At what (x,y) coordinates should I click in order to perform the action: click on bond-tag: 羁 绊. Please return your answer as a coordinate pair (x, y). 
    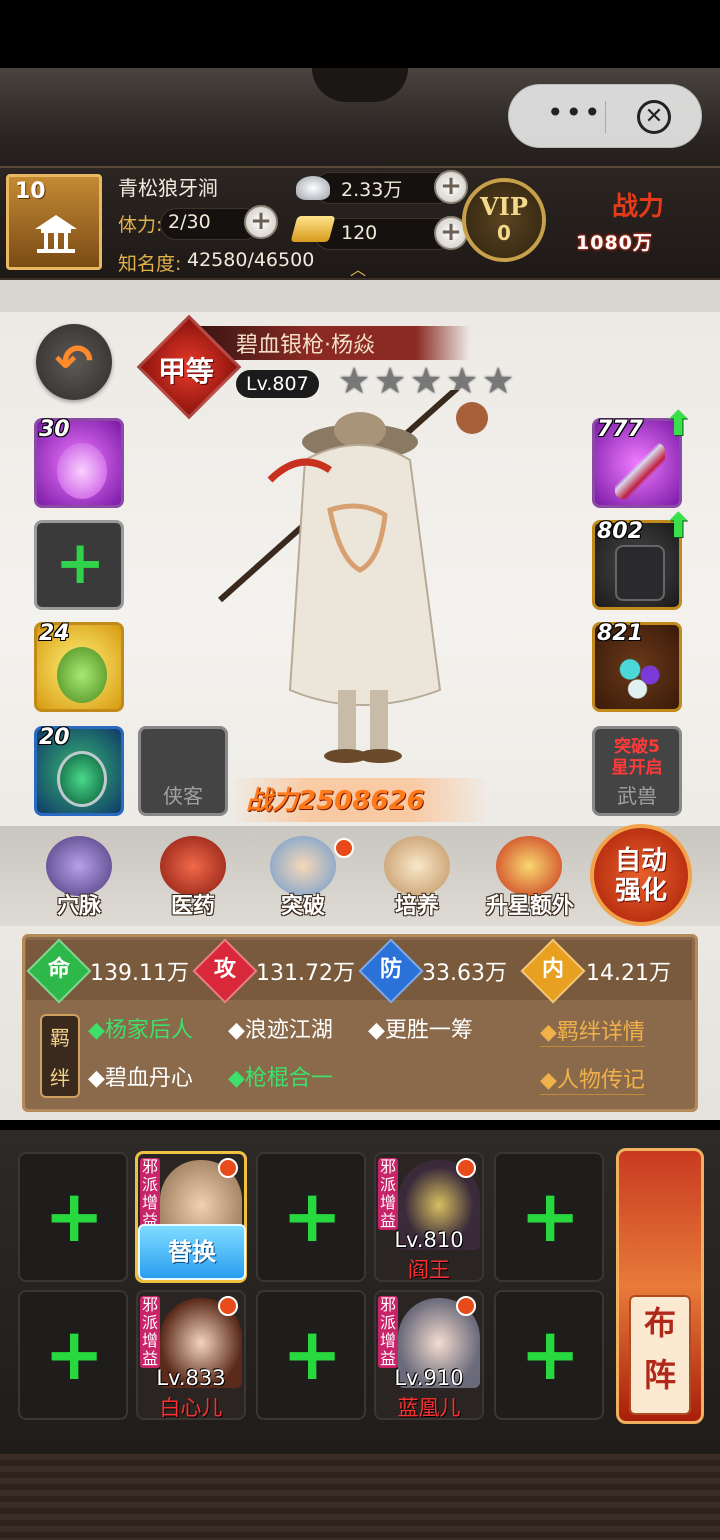
    Looking at the image, I should click on (60, 1056).